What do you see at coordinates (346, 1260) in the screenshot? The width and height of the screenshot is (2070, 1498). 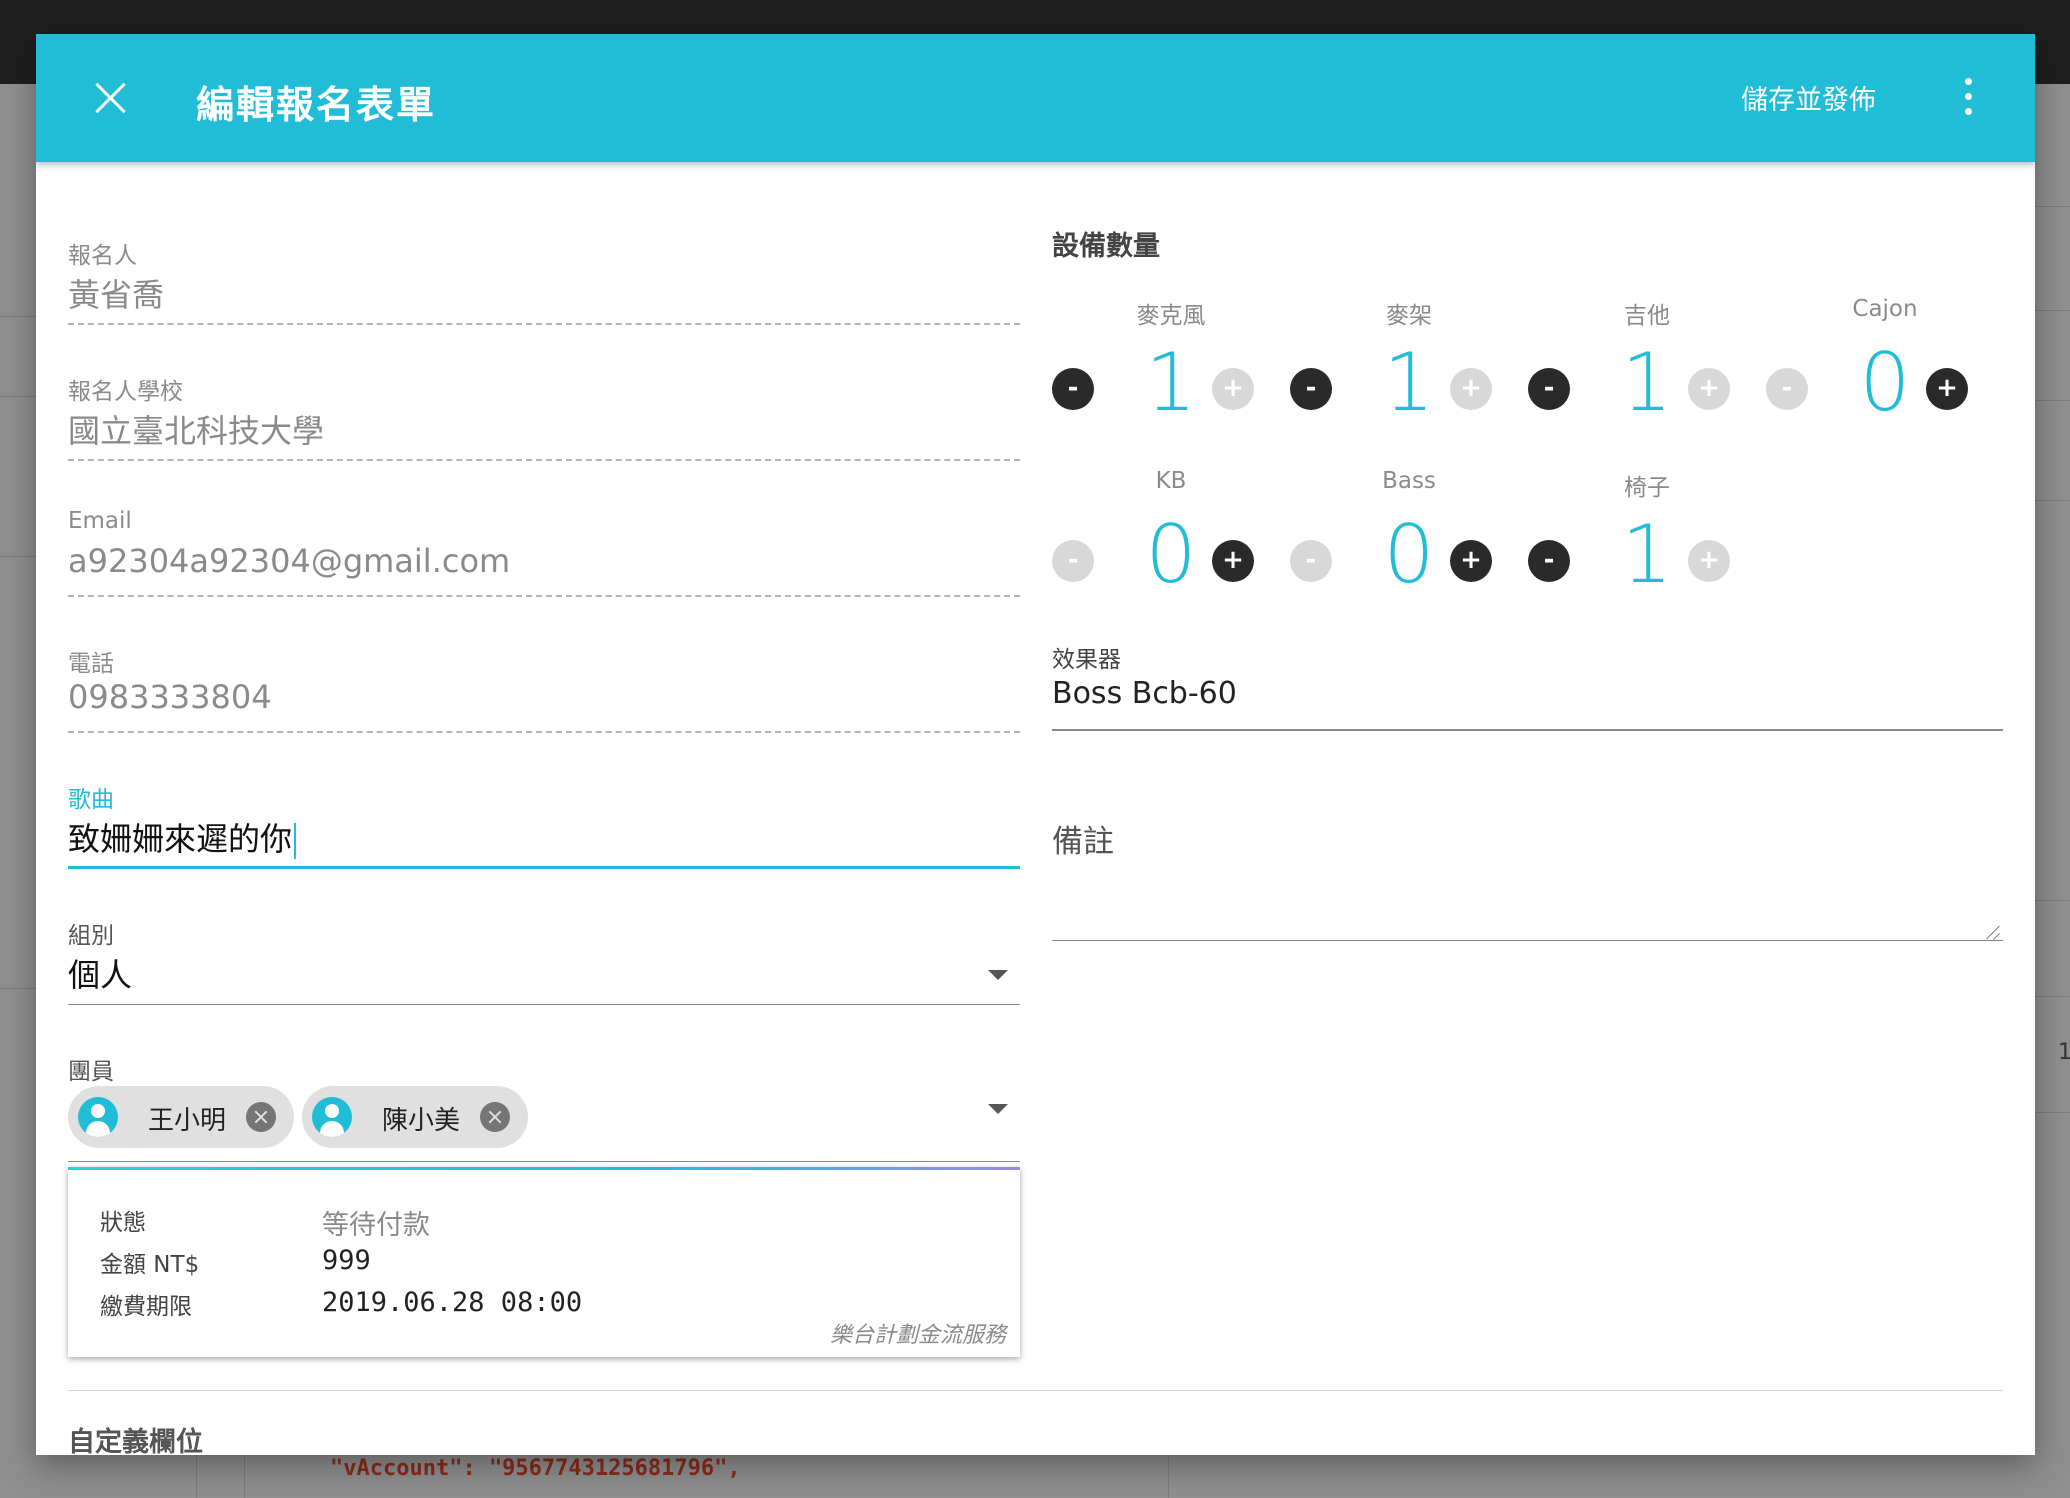 I see `payment-amount-value: 999` at bounding box center [346, 1260].